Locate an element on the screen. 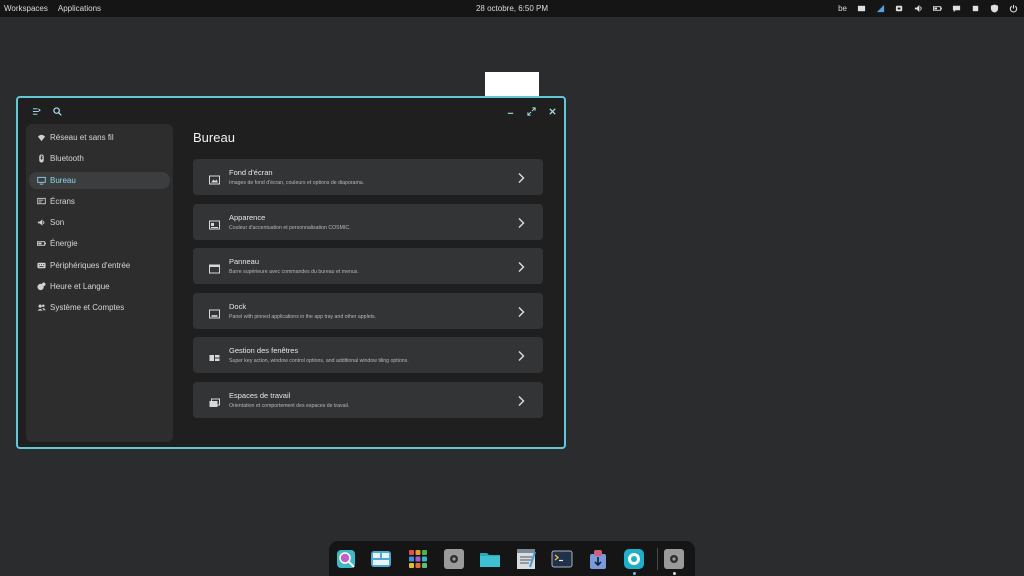 The width and height of the screenshot is (1024, 576). network-signal-icon is located at coordinates (880, 9).